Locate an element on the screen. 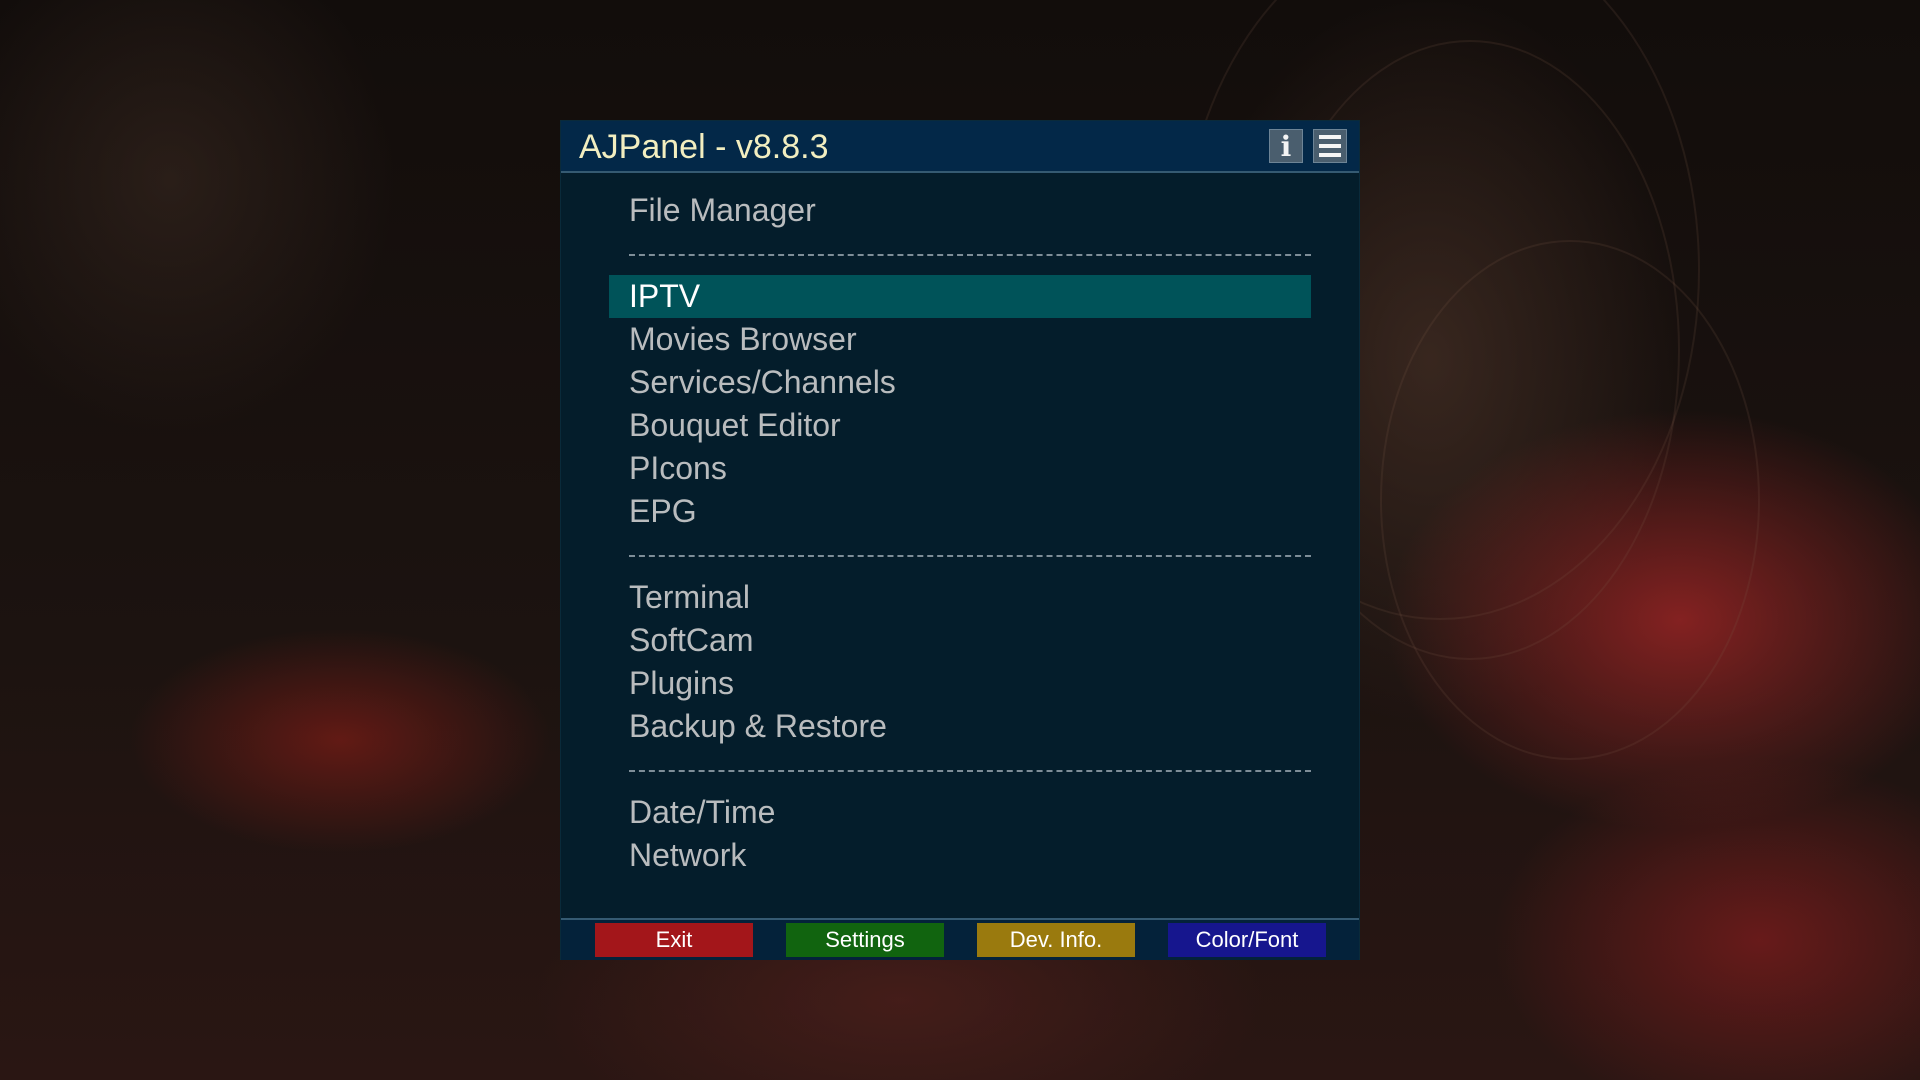 This screenshot has height=1080, width=1920. settings-button: Settings is located at coordinates (865, 940).